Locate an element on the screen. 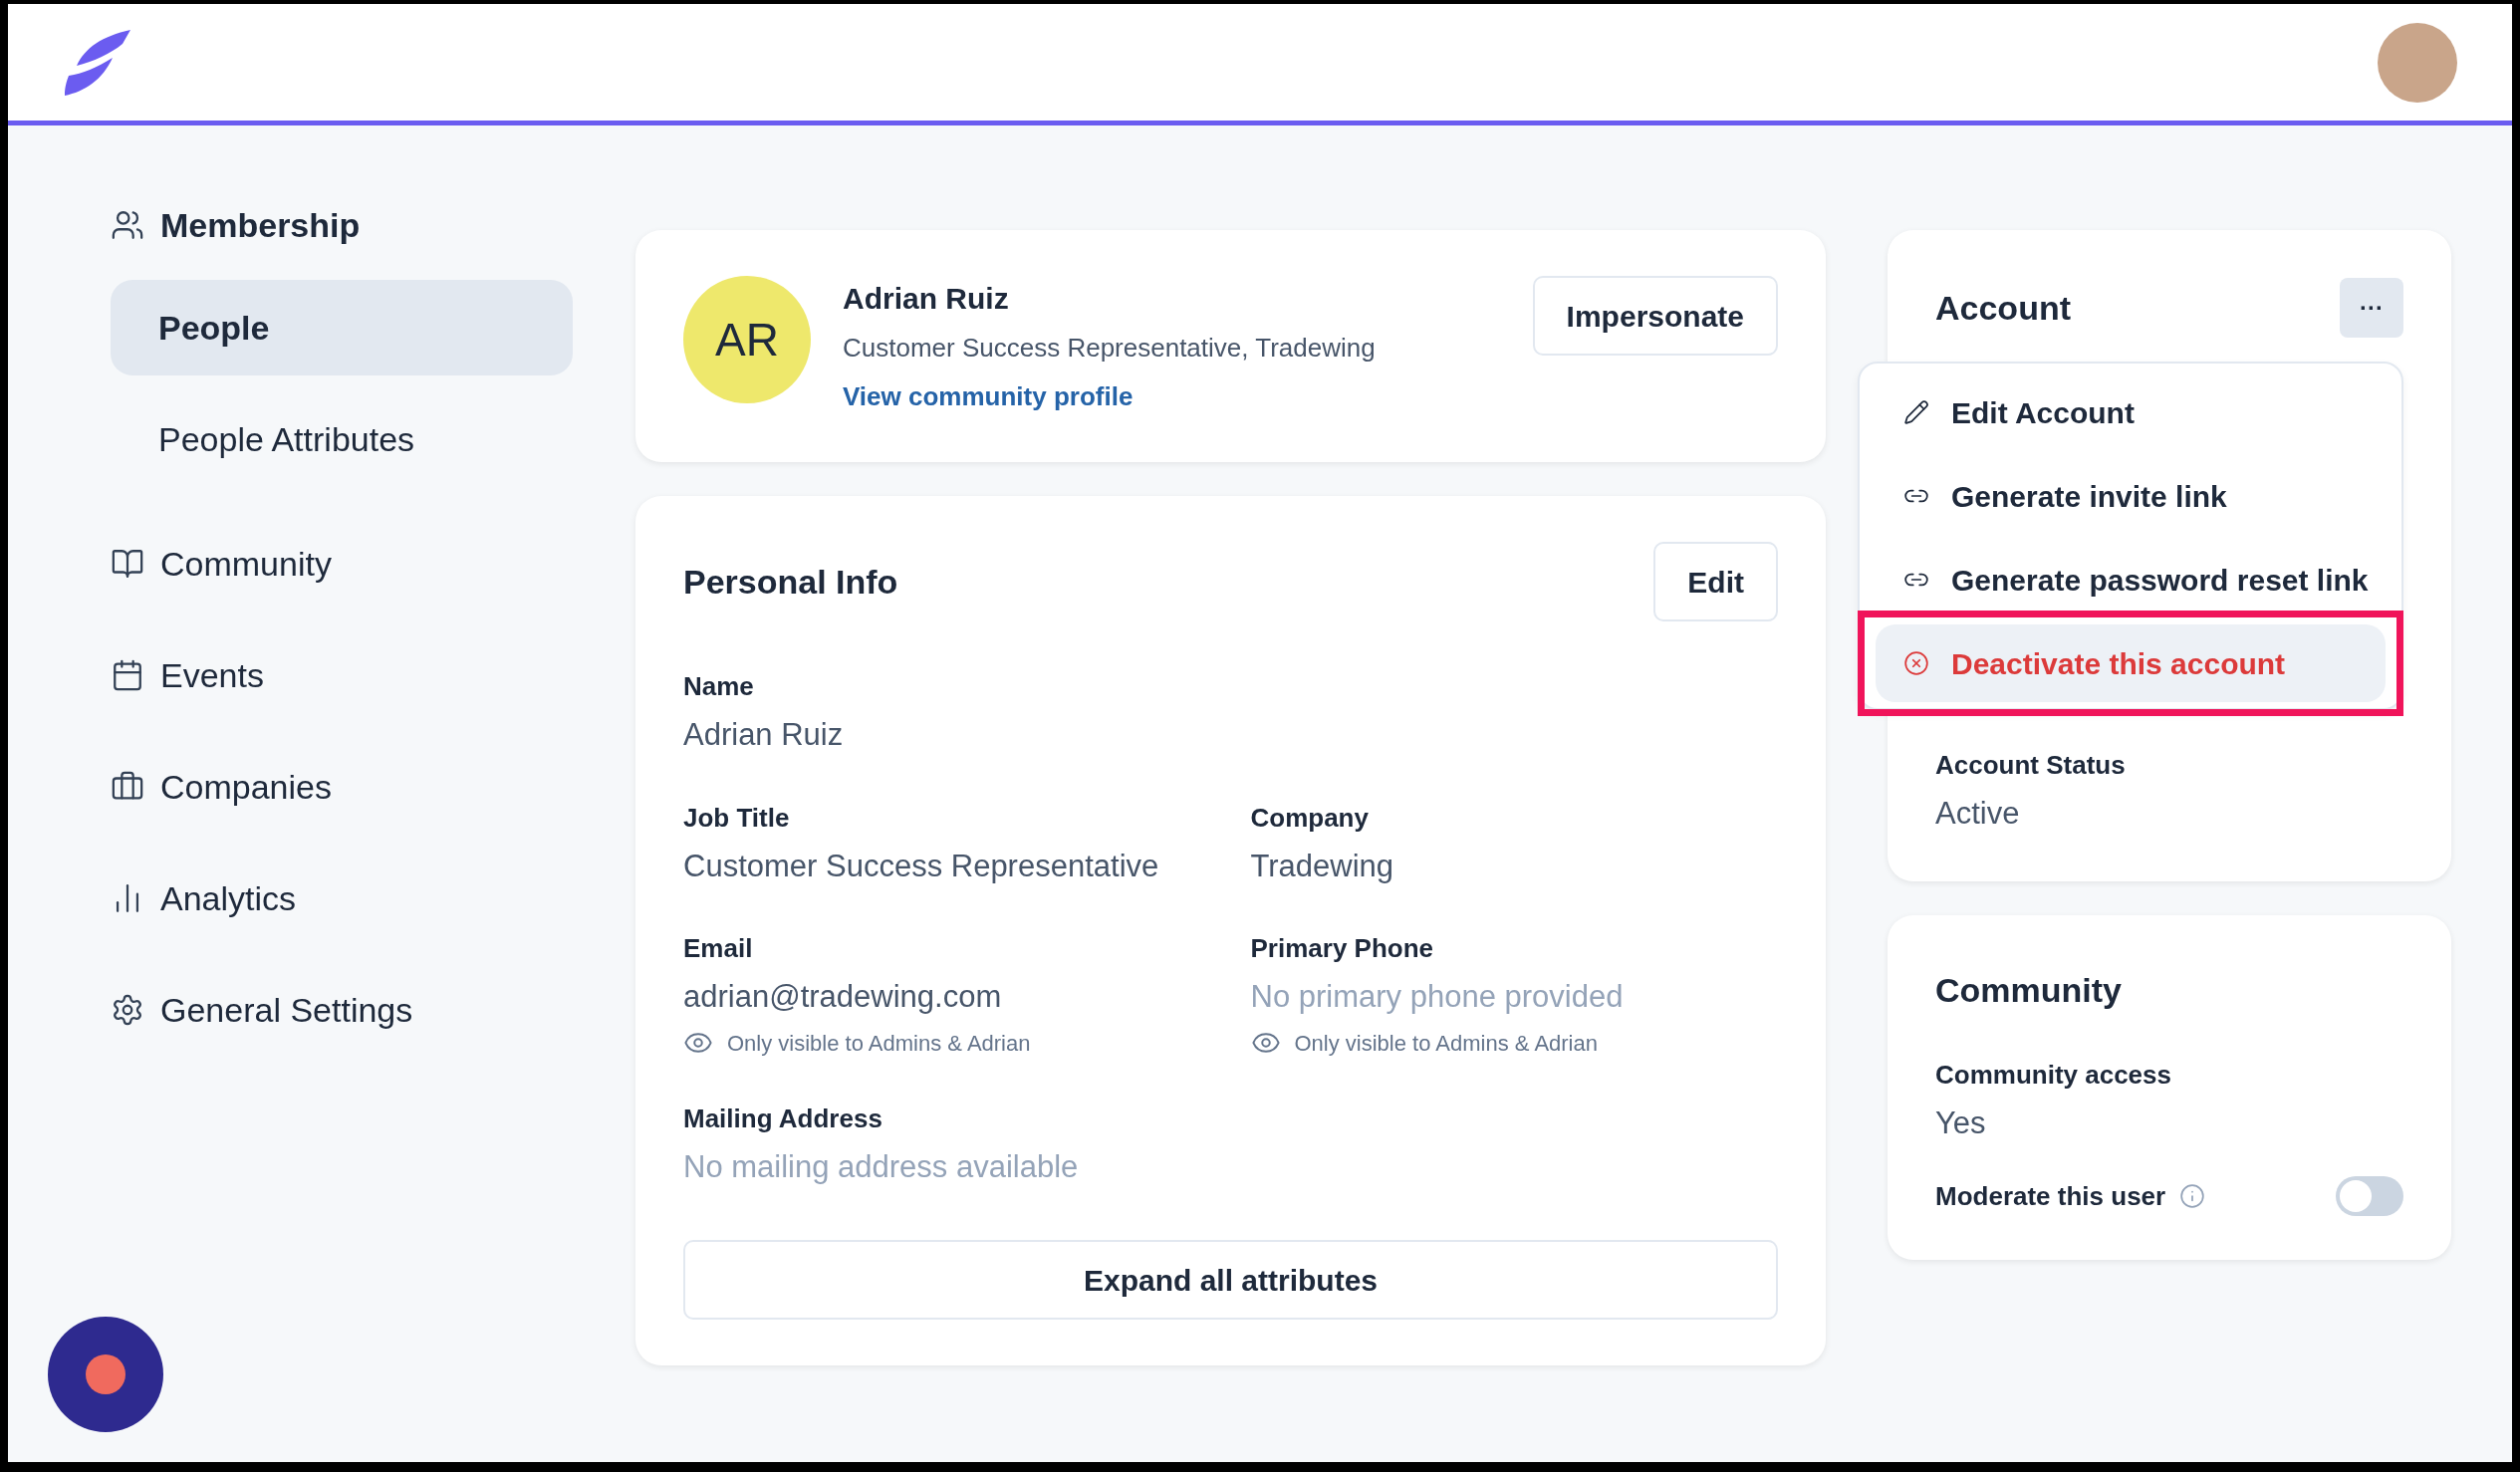 This screenshot has width=2520, height=1472. menu-item: Edit Account is located at coordinates (2131, 412).